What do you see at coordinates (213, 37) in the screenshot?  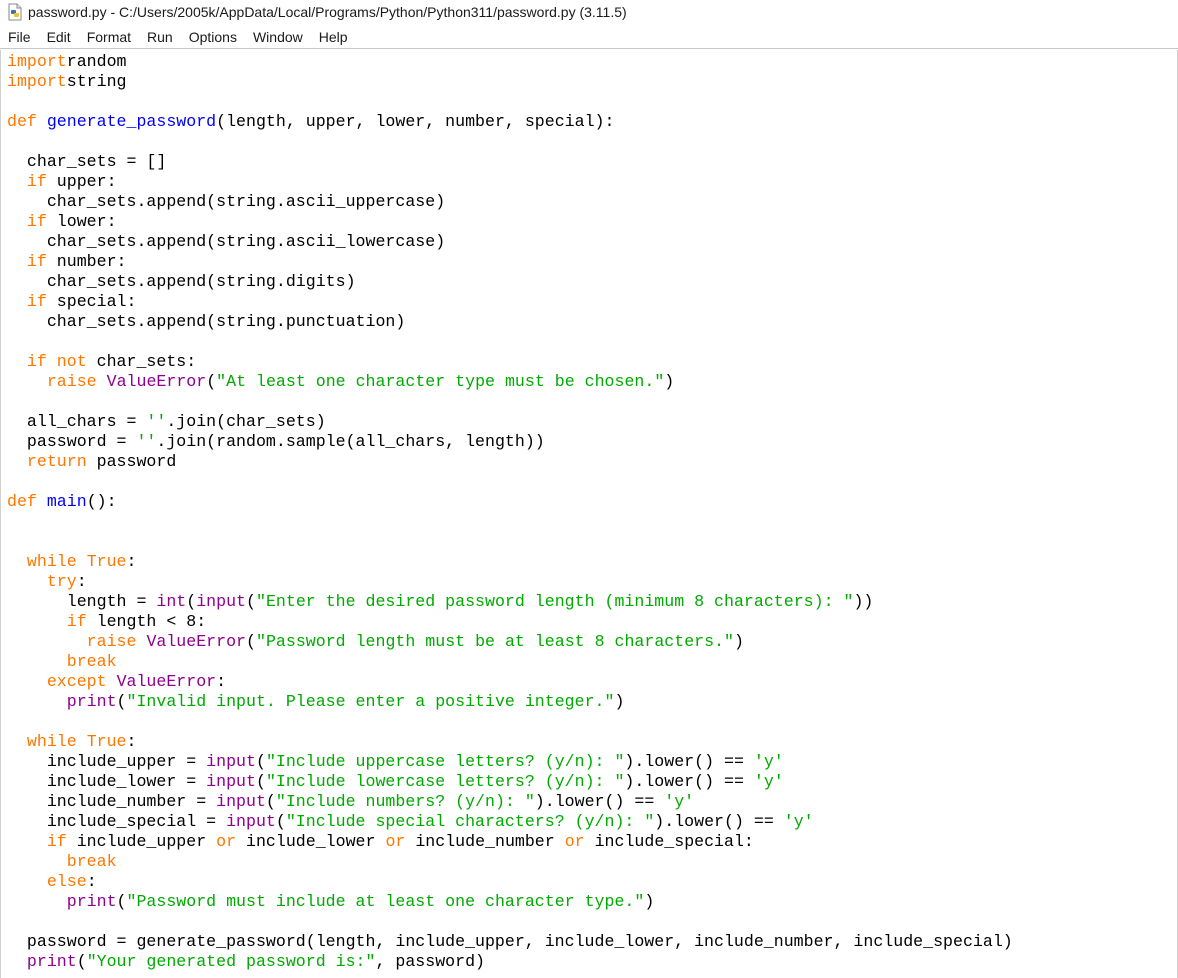 I see `menu-options: Options` at bounding box center [213, 37].